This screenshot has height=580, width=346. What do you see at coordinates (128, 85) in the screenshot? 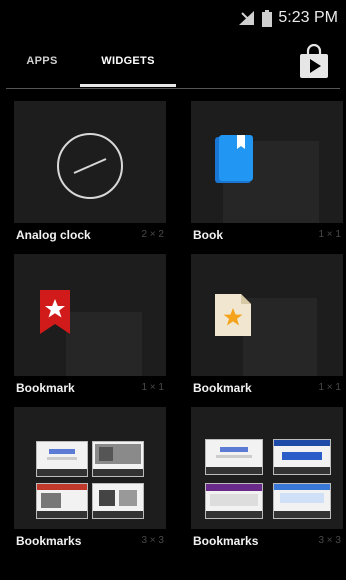
I see `tab-selected-indicator` at bounding box center [128, 85].